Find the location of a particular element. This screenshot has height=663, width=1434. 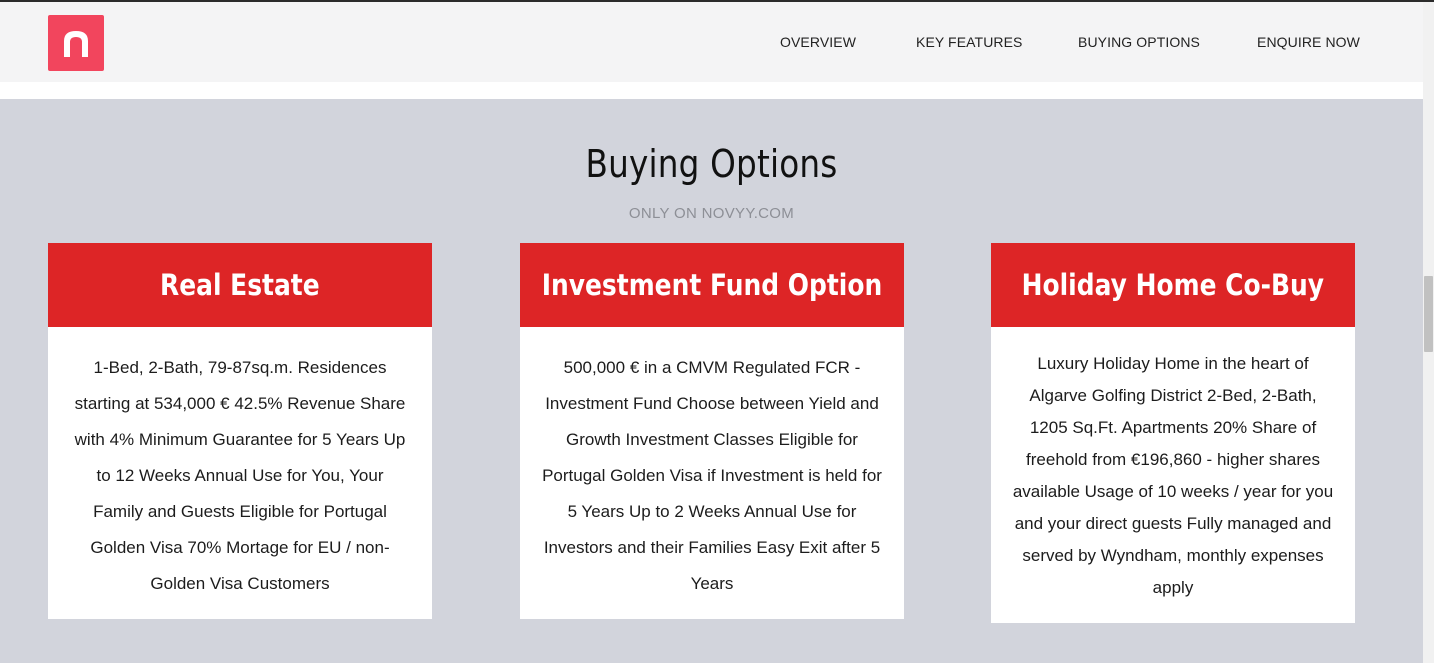

section-title: Buying Options is located at coordinates (711, 164).